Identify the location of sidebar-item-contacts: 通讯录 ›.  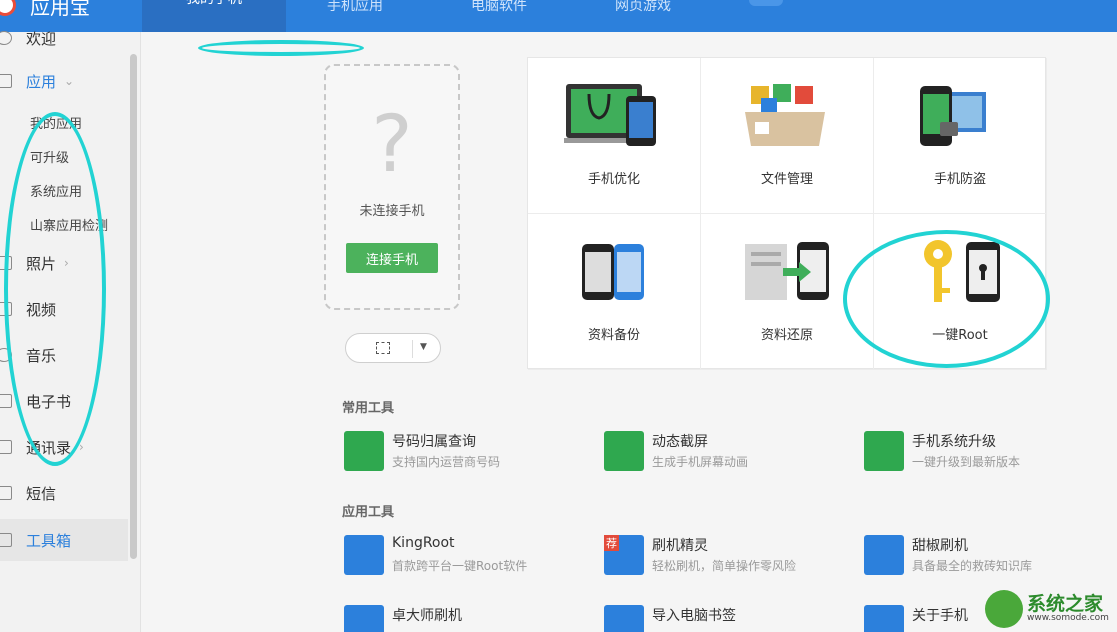
(64, 447).